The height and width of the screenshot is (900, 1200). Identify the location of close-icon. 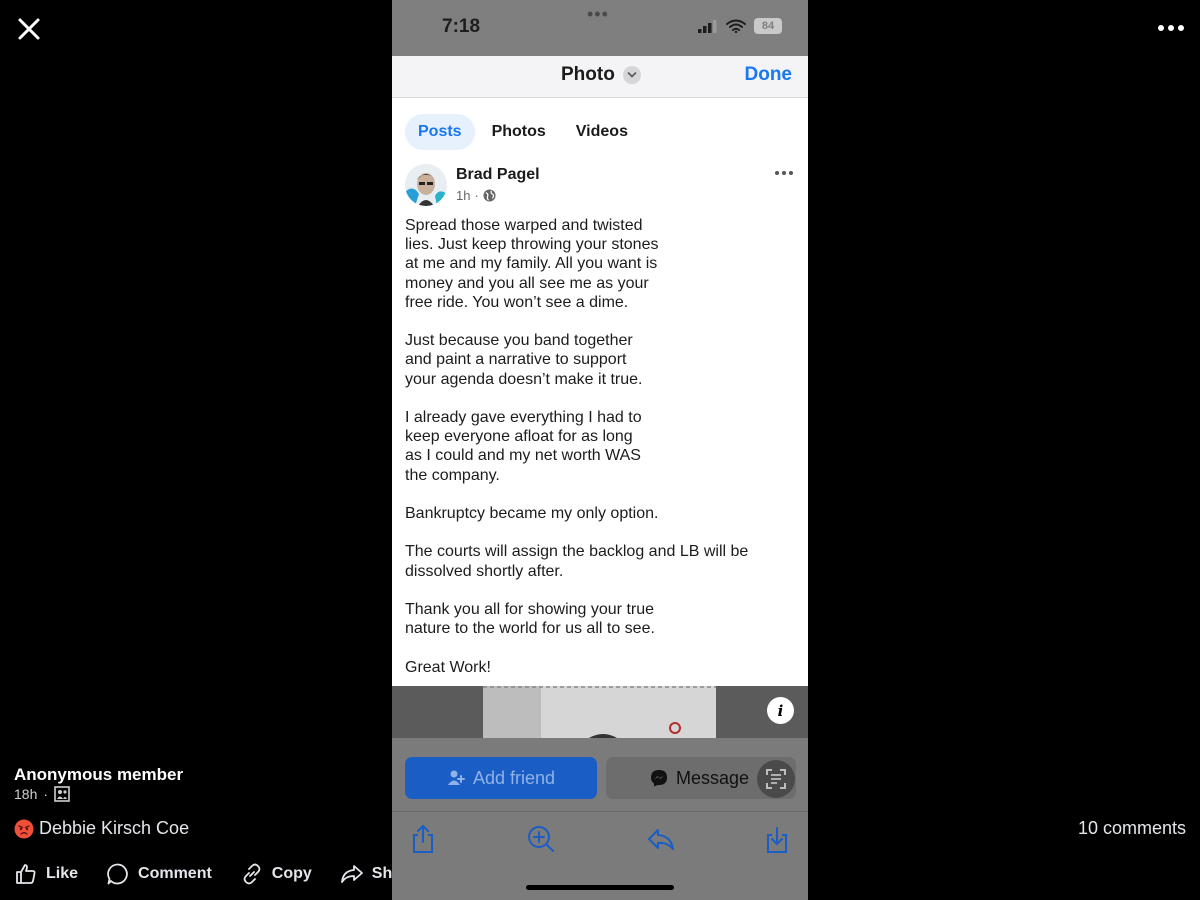
(29, 29).